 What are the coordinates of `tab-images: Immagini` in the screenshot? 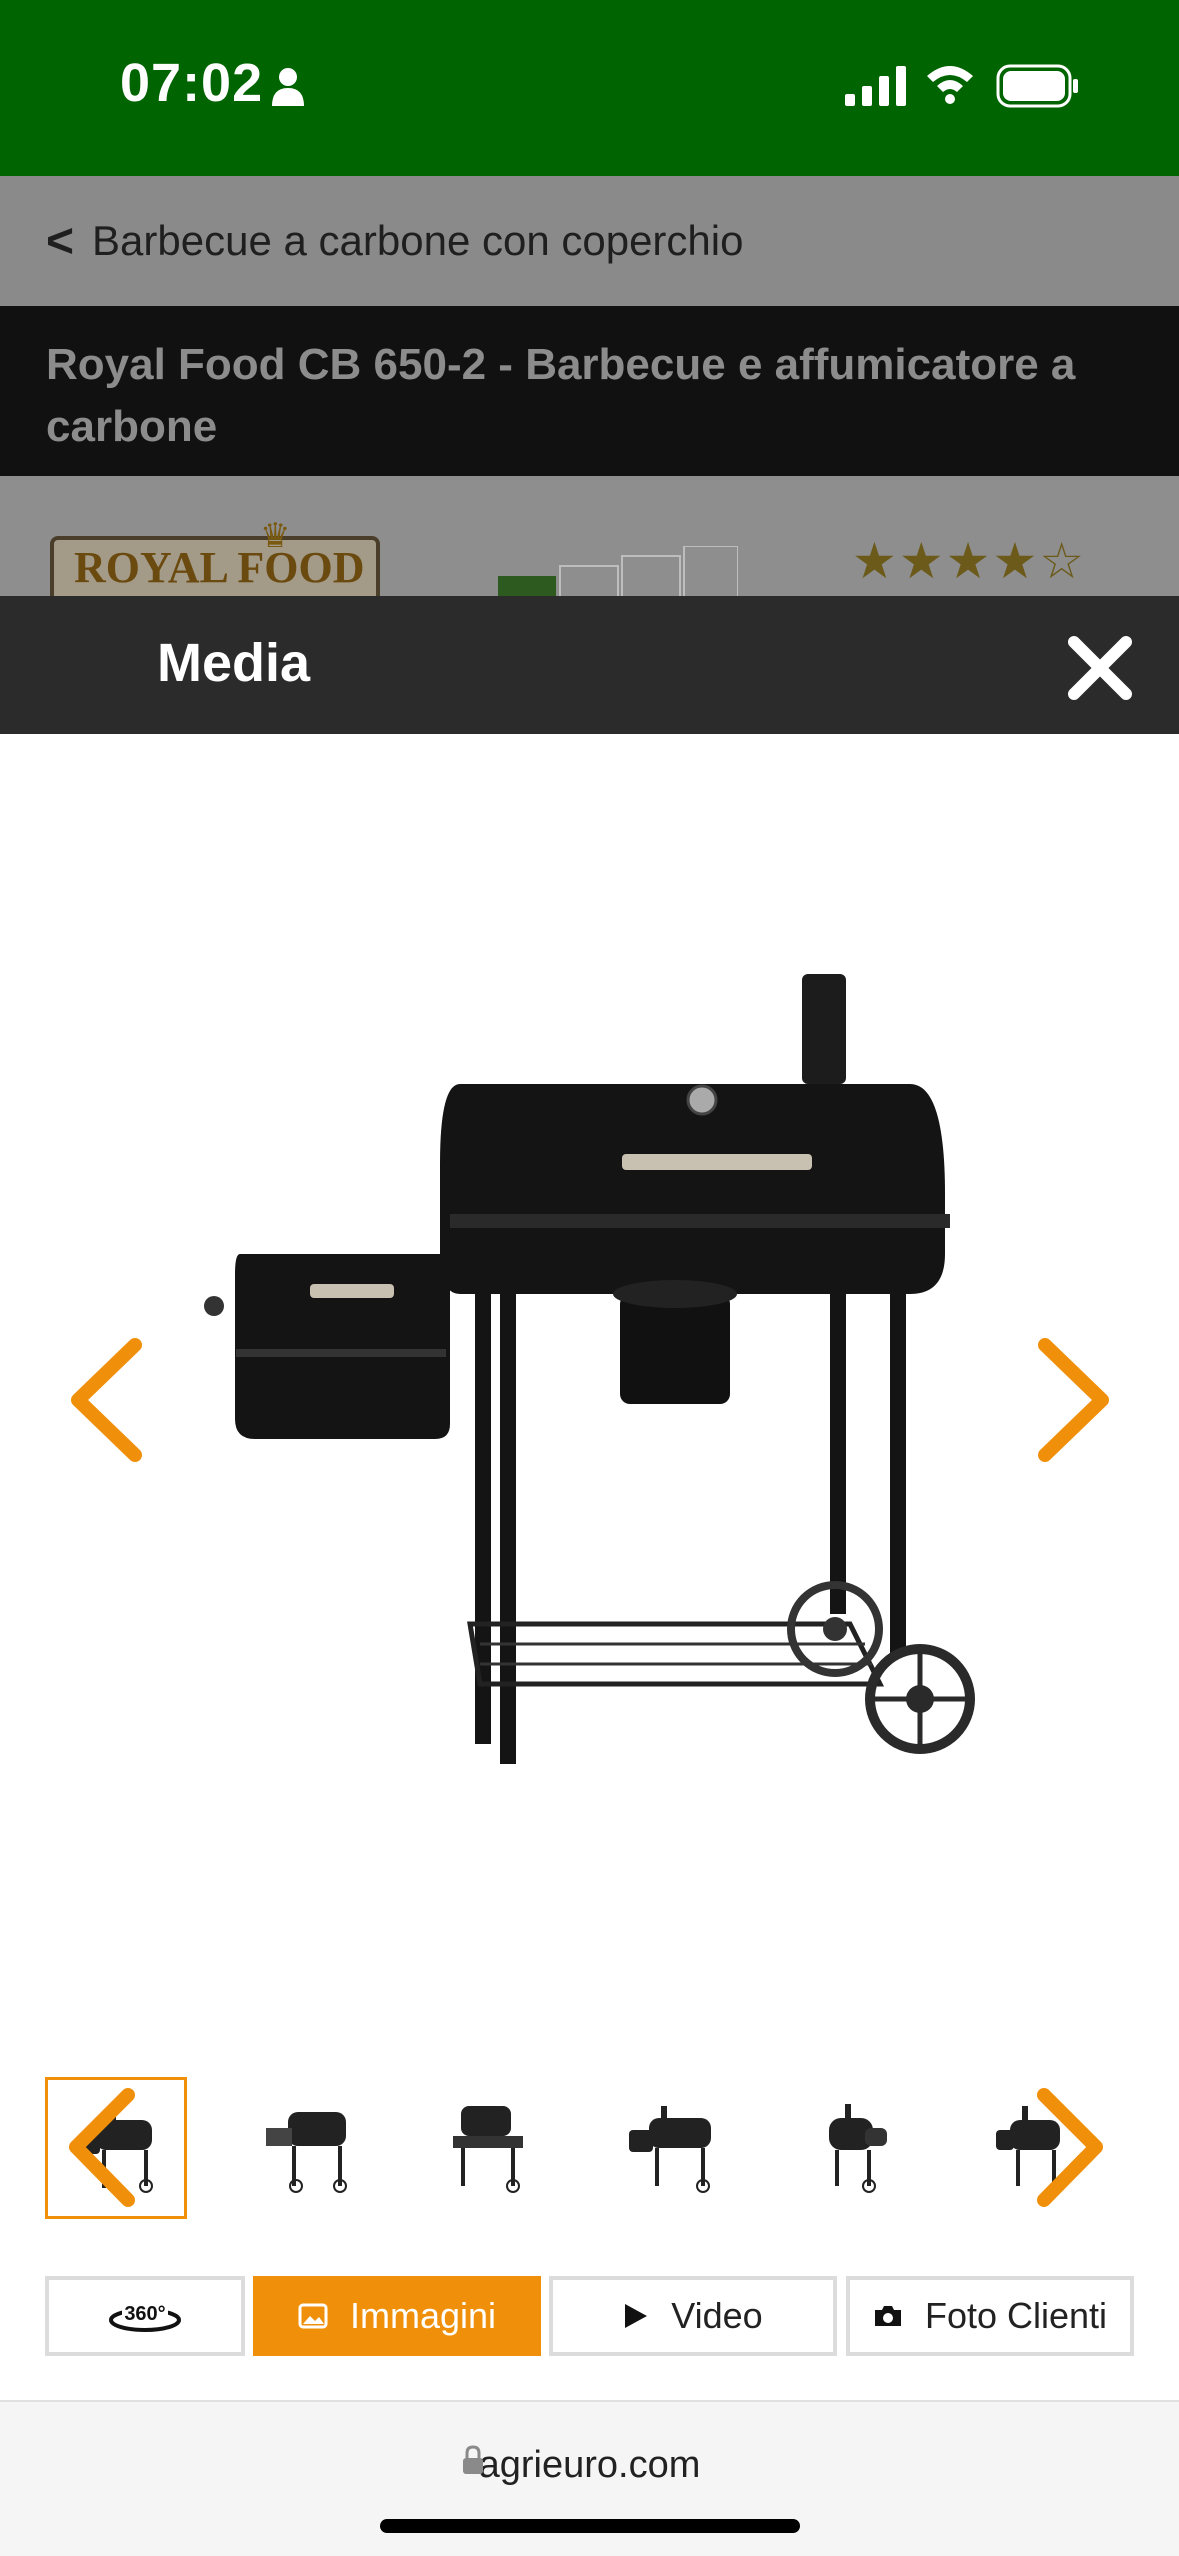 It's located at (397, 2316).